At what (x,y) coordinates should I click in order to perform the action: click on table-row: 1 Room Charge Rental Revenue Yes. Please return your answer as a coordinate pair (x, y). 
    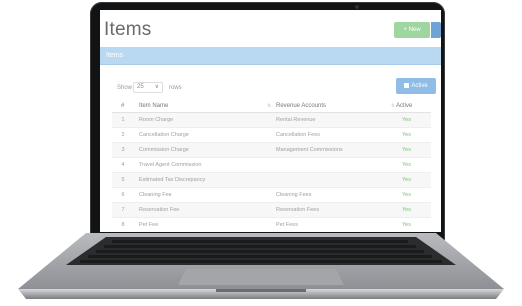
    Looking at the image, I should click on (271, 120).